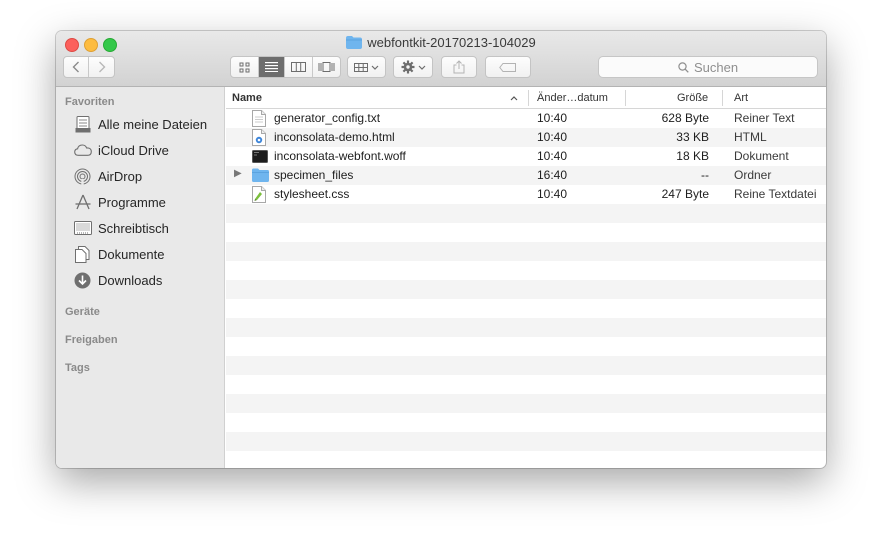 This screenshot has height=549, width=882. Describe the element at coordinates (716, 67) in the screenshot. I see `search-placeholder: Suchen` at that location.